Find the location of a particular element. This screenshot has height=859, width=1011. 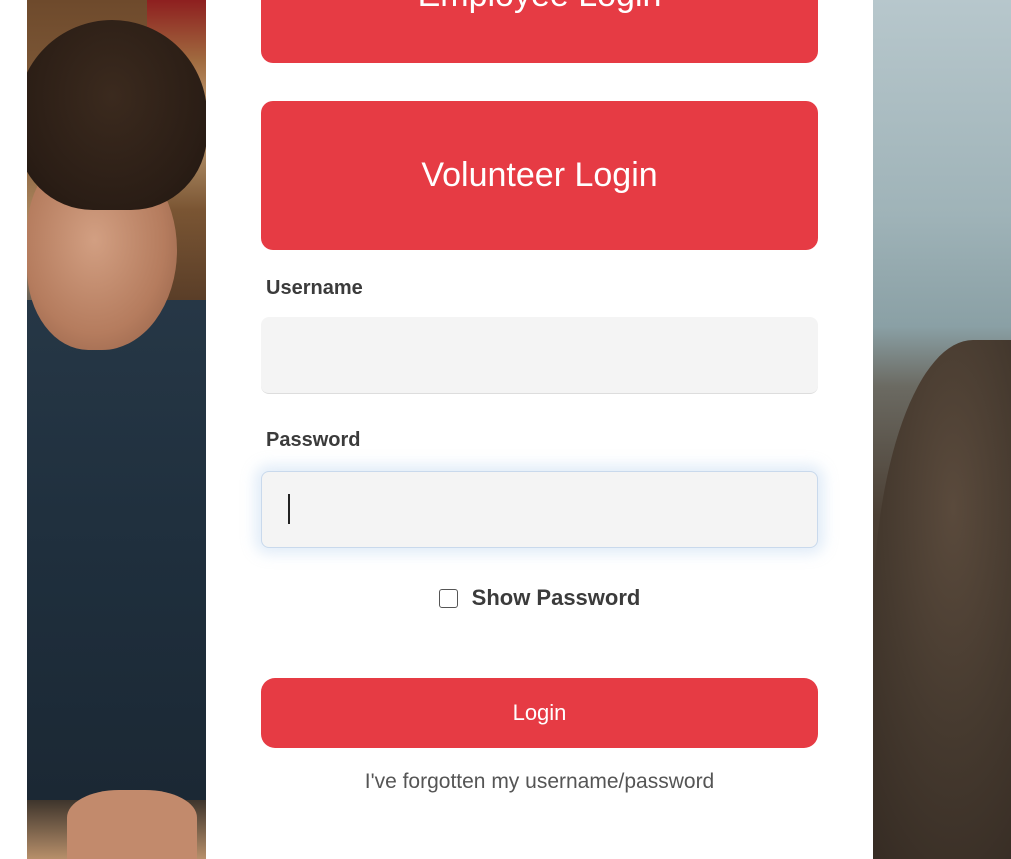

child-hair-image is located at coordinates (116, 115).